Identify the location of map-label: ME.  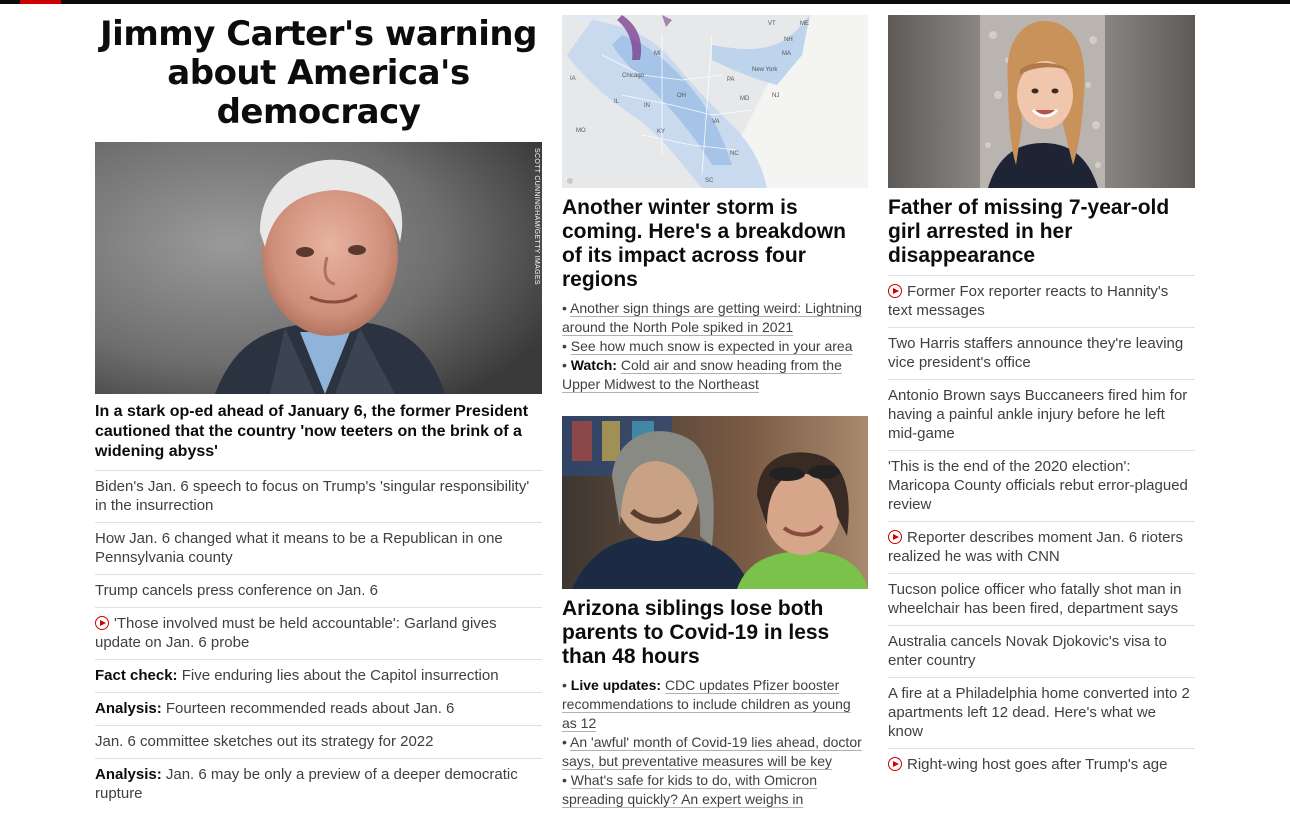
(804, 24).